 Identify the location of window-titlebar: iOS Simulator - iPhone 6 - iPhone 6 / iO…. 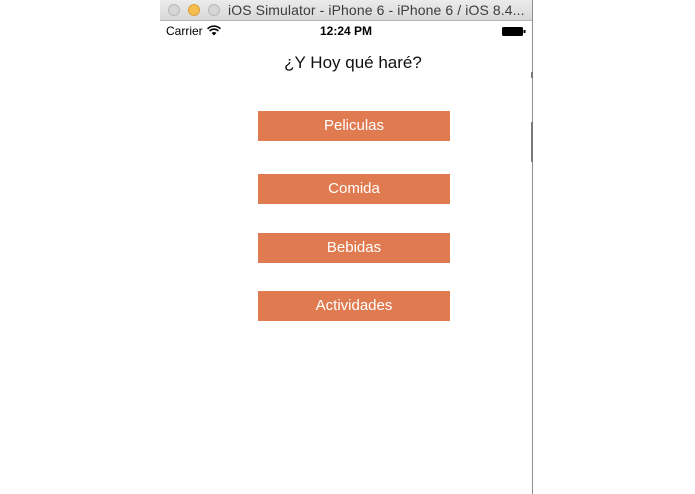
(346, 10).